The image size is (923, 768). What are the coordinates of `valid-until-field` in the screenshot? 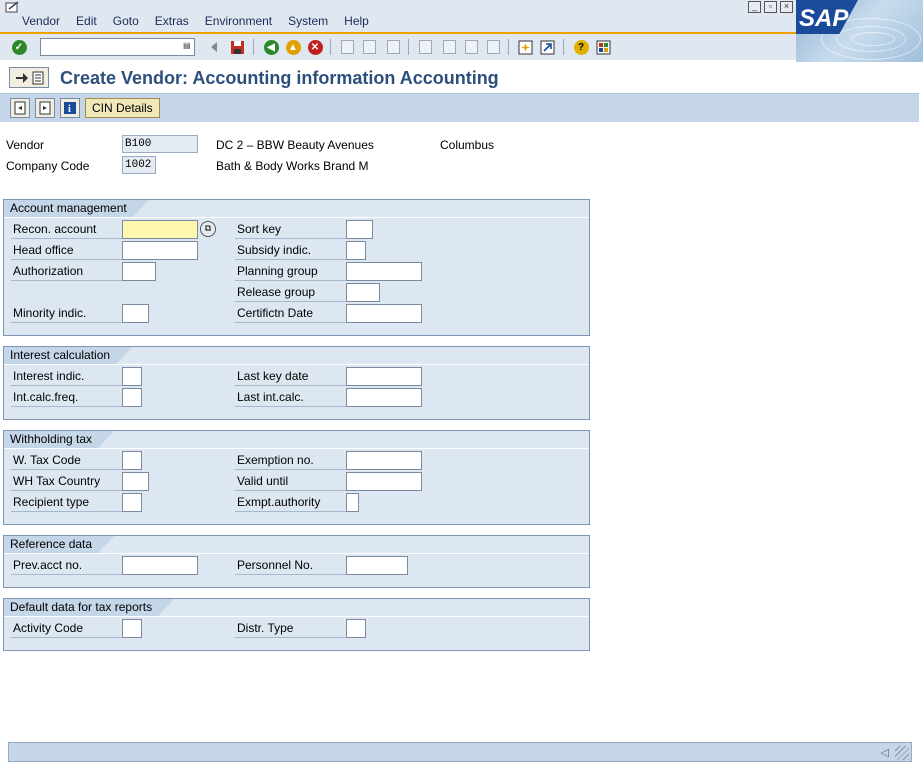 It's located at (384, 481).